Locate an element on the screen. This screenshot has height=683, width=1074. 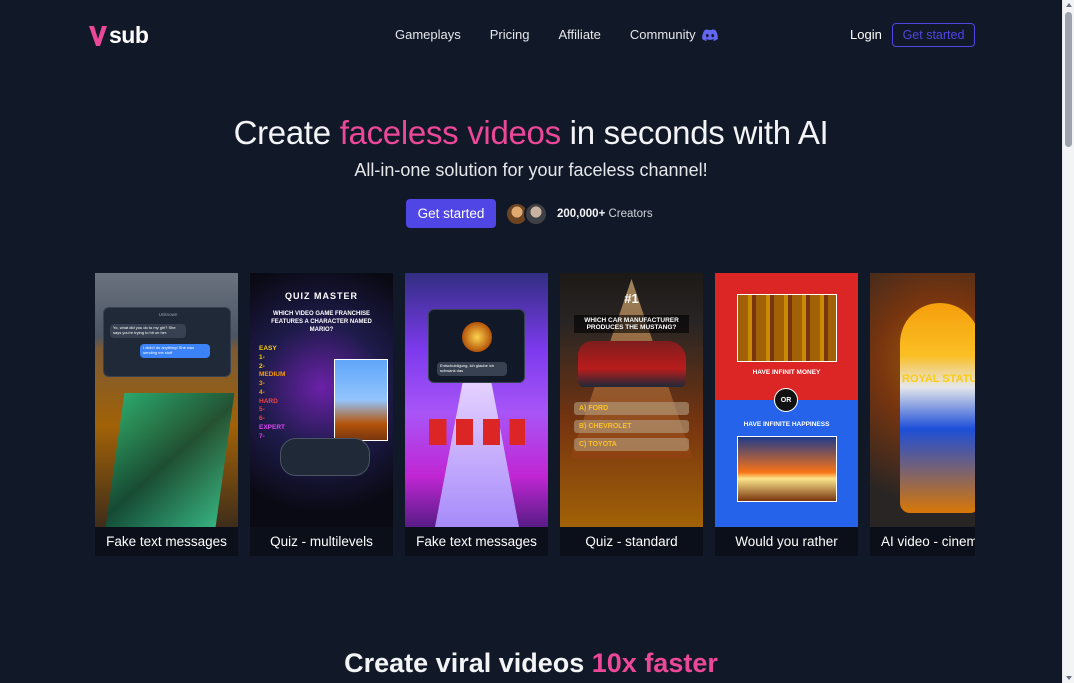
main-nav: Gameplays Pricing Affiliate Community is located at coordinates (556, 34).